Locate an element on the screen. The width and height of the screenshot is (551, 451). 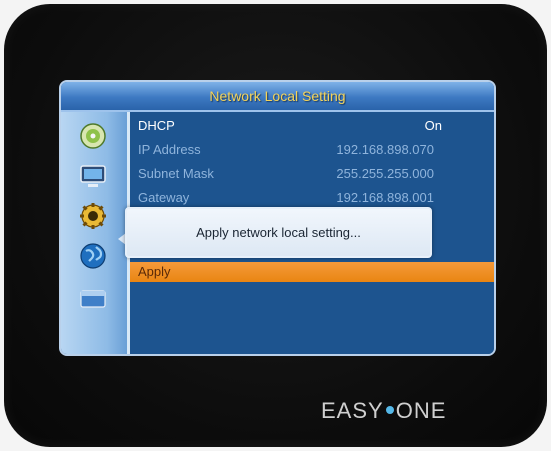
brand-logo: EASY ONE is located at coordinates (383, 411).